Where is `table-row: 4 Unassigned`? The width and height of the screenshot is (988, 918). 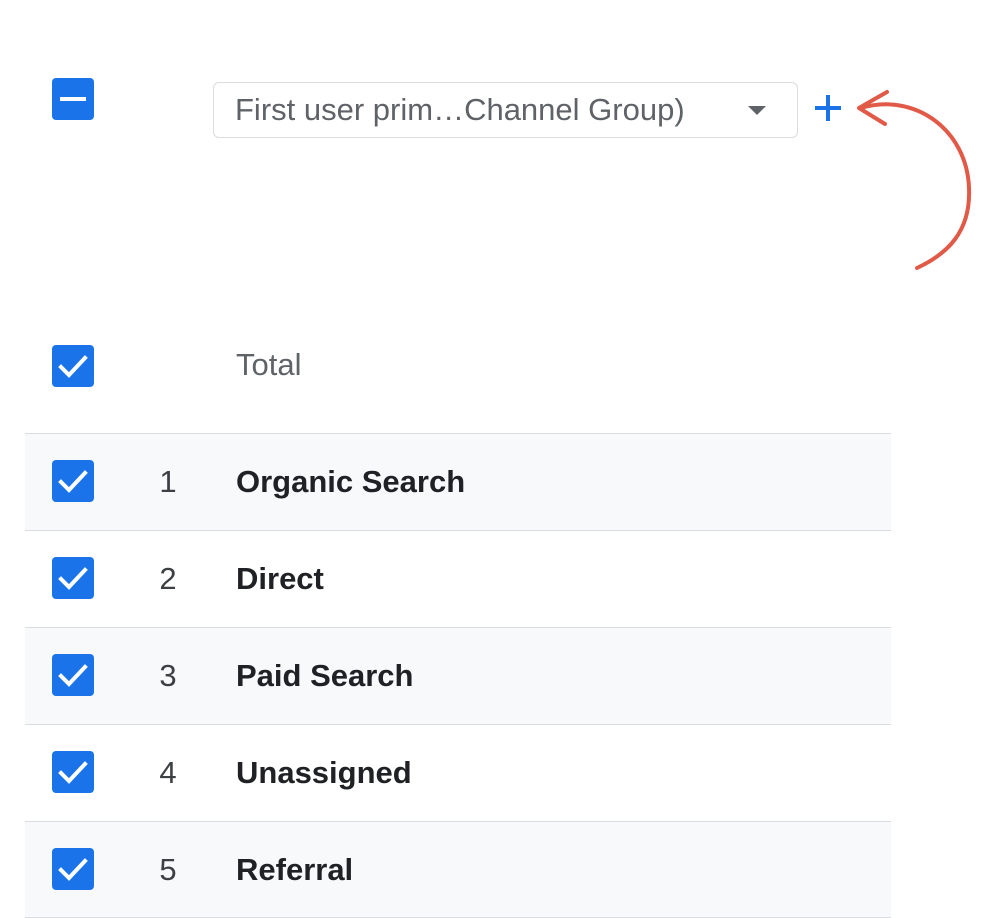 table-row: 4 Unassigned is located at coordinates (458, 772).